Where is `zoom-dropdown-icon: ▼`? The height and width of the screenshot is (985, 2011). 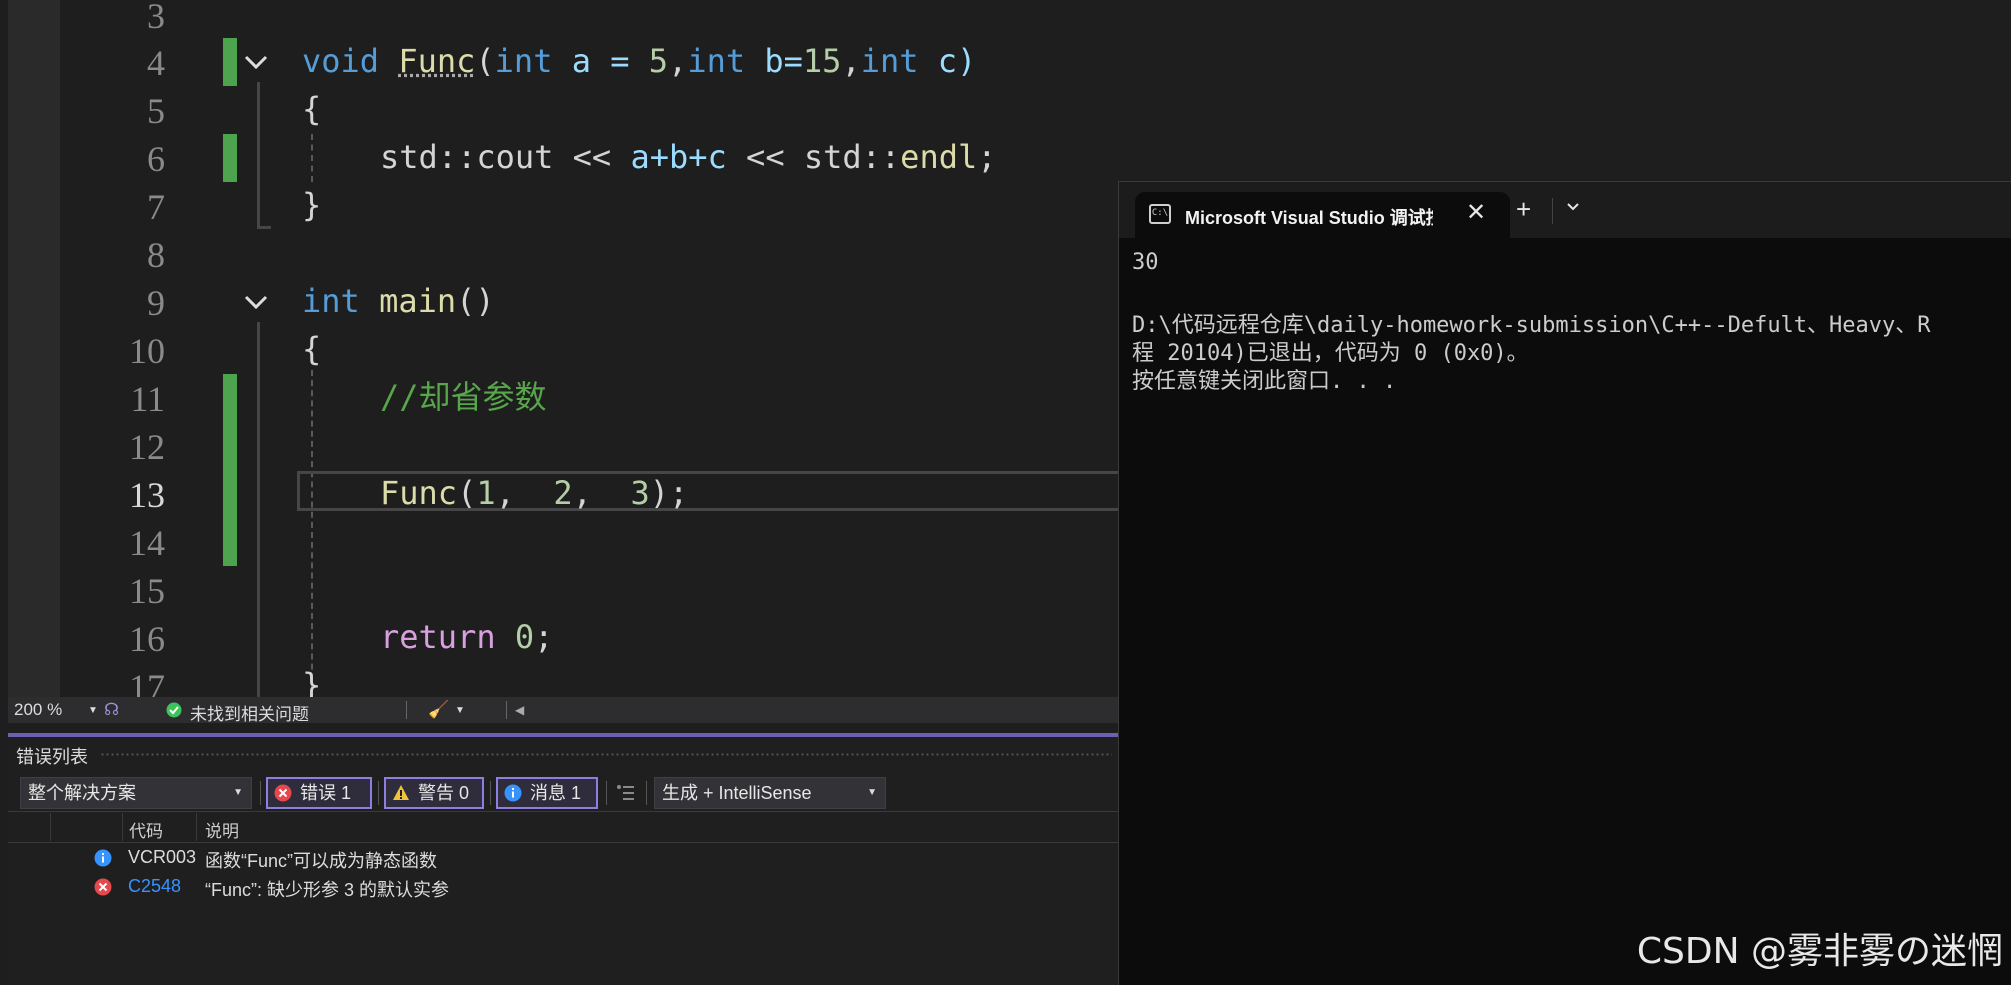
zoom-dropdown-icon: ▼ is located at coordinates (93, 710).